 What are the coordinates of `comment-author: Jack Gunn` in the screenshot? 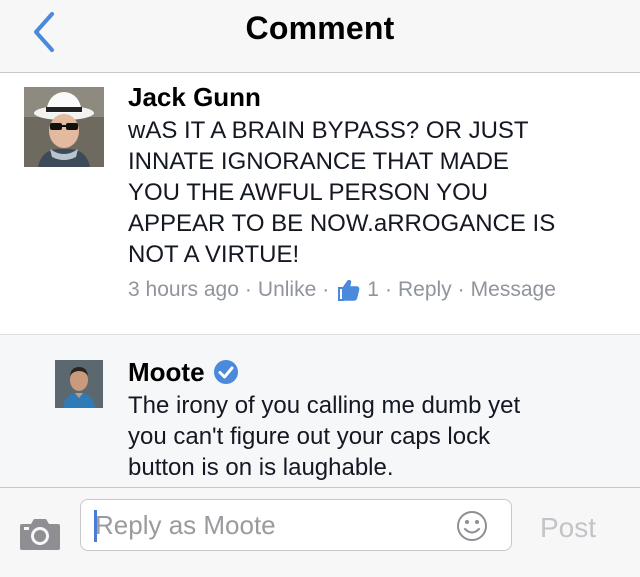 It's located at (194, 97).